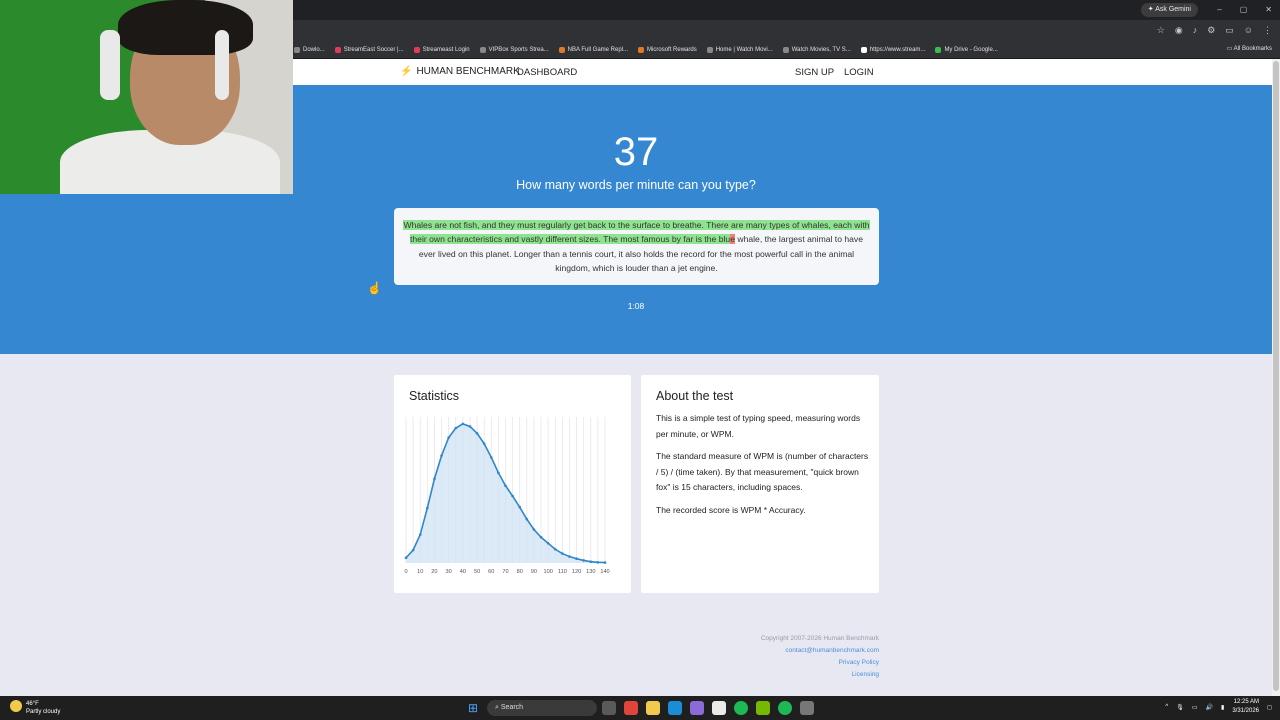 Image resolution: width=1280 pixels, height=720 pixels. What do you see at coordinates (1219, 10) in the screenshot?
I see `minimize-icon: –` at bounding box center [1219, 10].